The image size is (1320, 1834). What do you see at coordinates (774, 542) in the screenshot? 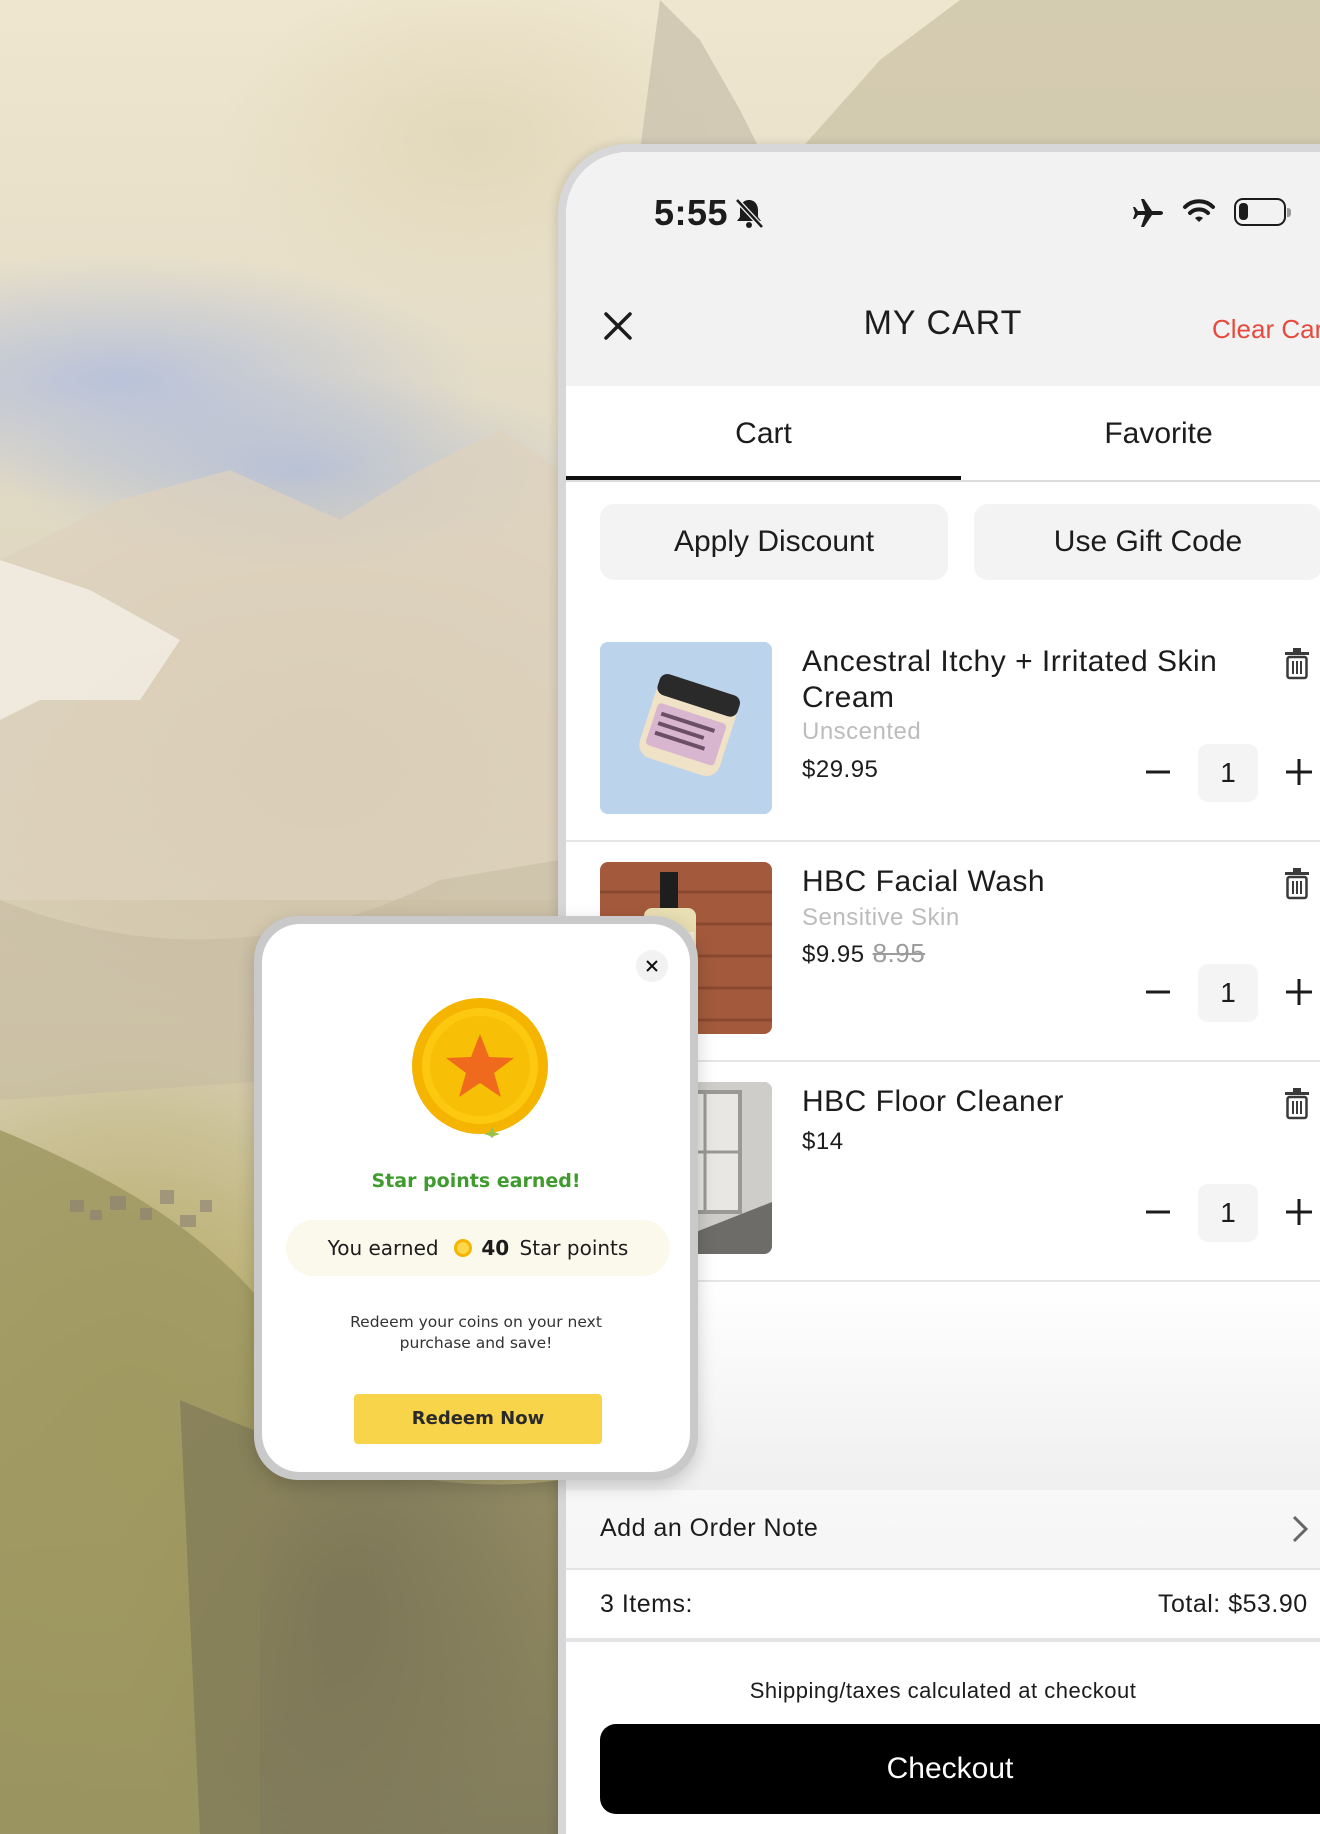
I see `apply-discount-button: Apply Discount` at bounding box center [774, 542].